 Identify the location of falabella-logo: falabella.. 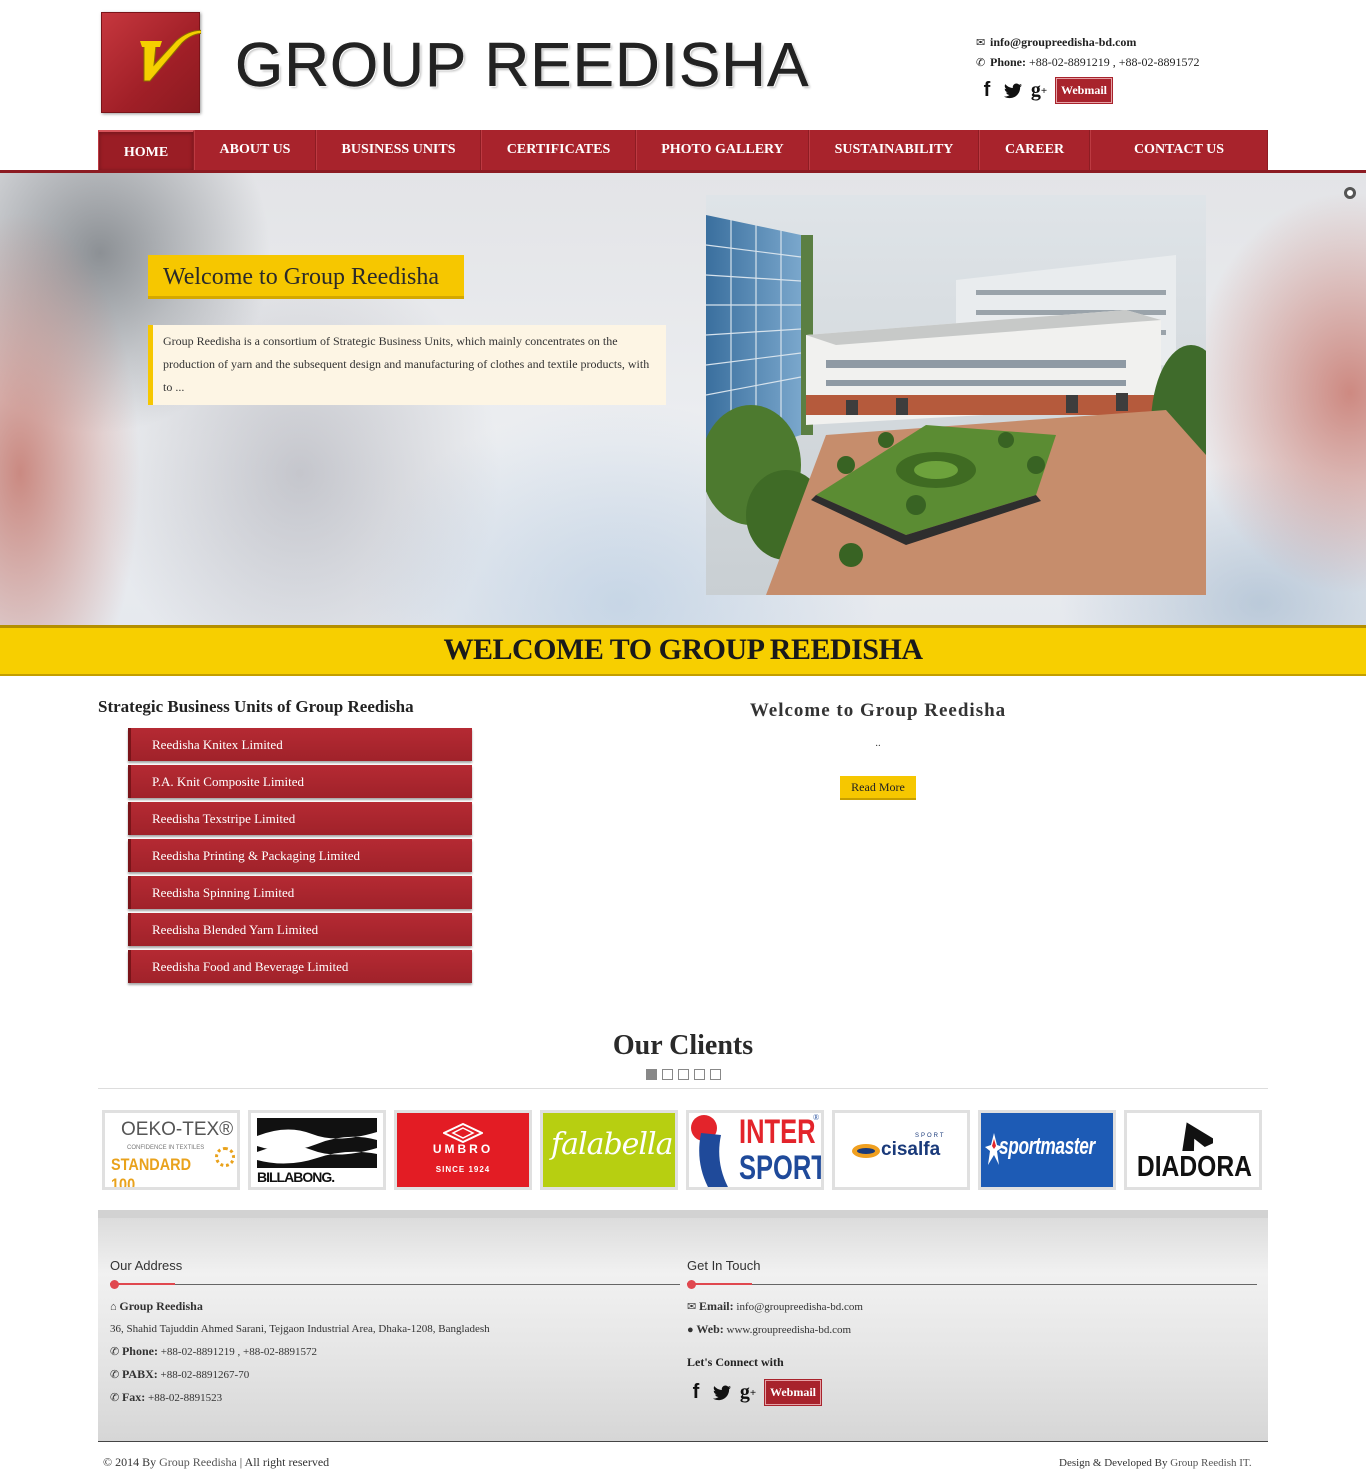
(609, 1150).